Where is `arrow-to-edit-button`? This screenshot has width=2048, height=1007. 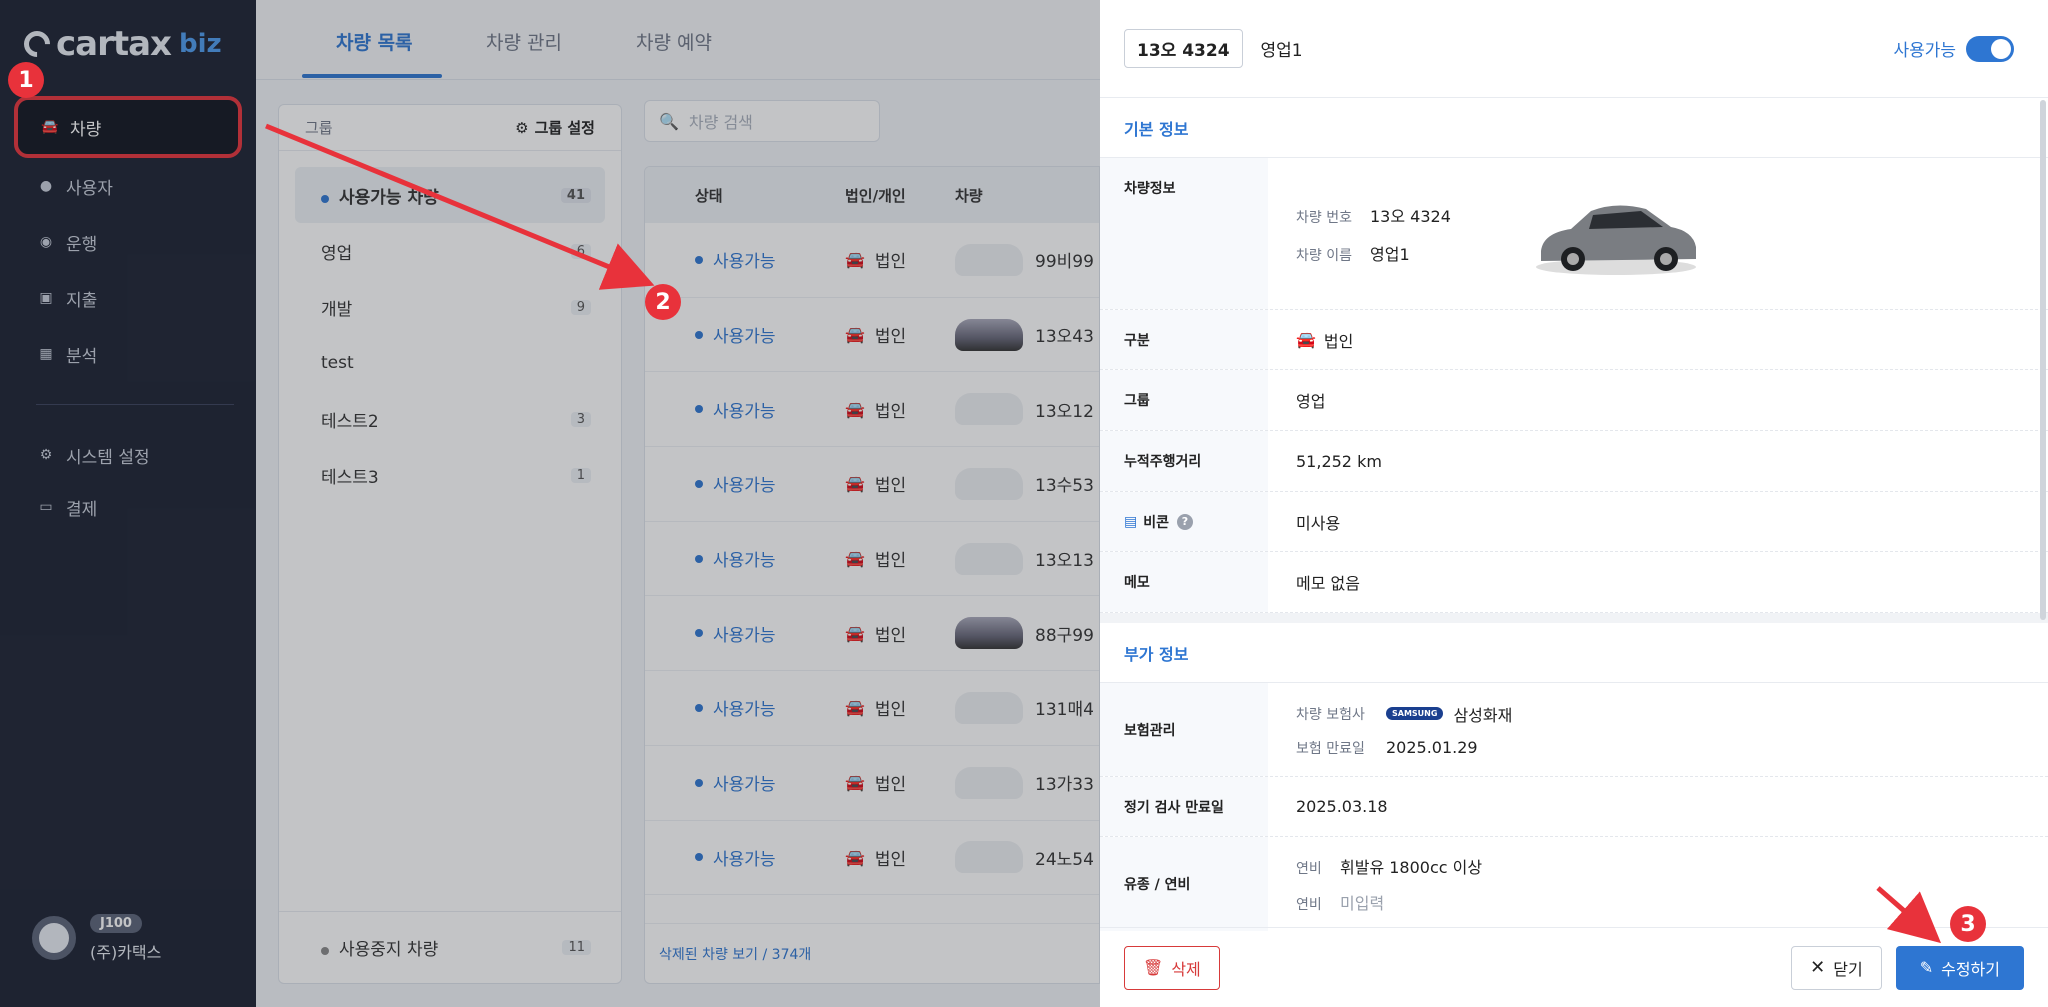 arrow-to-edit-button is located at coordinates (1909, 915).